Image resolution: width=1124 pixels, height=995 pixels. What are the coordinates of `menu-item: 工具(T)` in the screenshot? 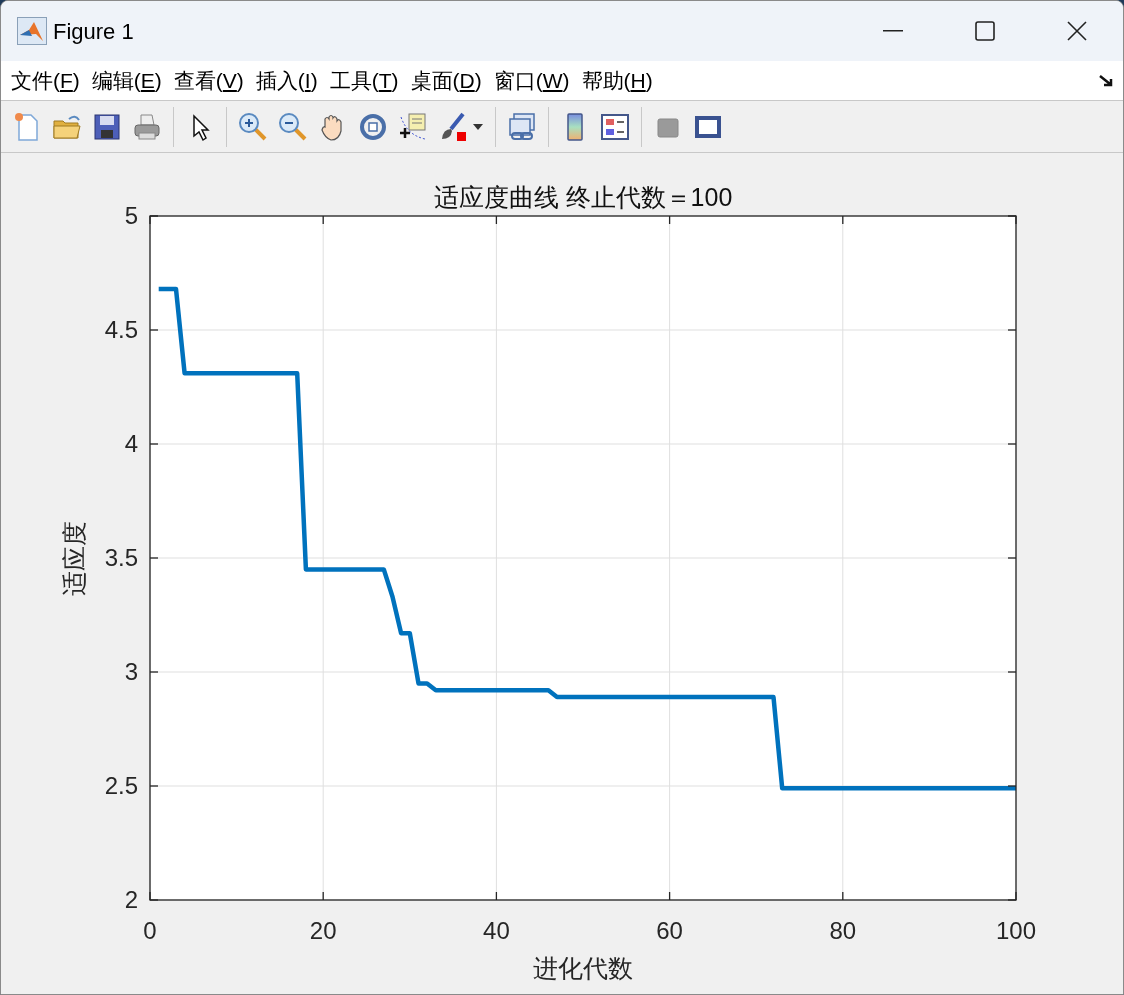 It's located at (364, 80).